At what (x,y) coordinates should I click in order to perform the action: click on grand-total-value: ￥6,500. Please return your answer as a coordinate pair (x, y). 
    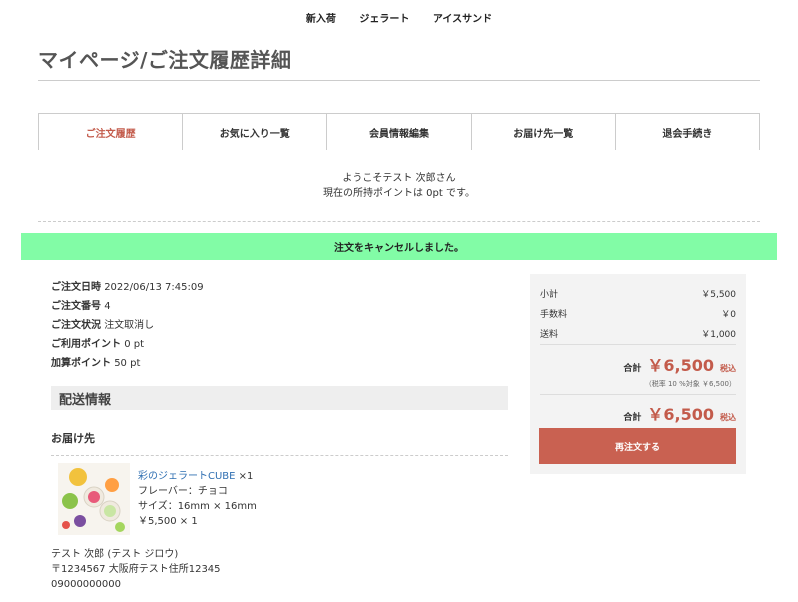
    Looking at the image, I should click on (680, 414).